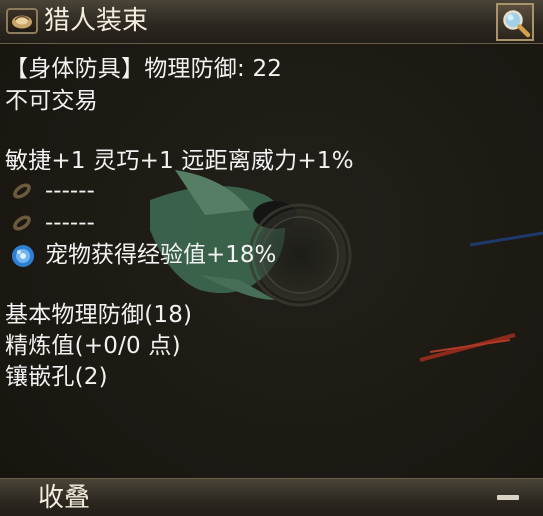  What do you see at coordinates (271, 497) in the screenshot?
I see `collapse-bar: 收叠` at bounding box center [271, 497].